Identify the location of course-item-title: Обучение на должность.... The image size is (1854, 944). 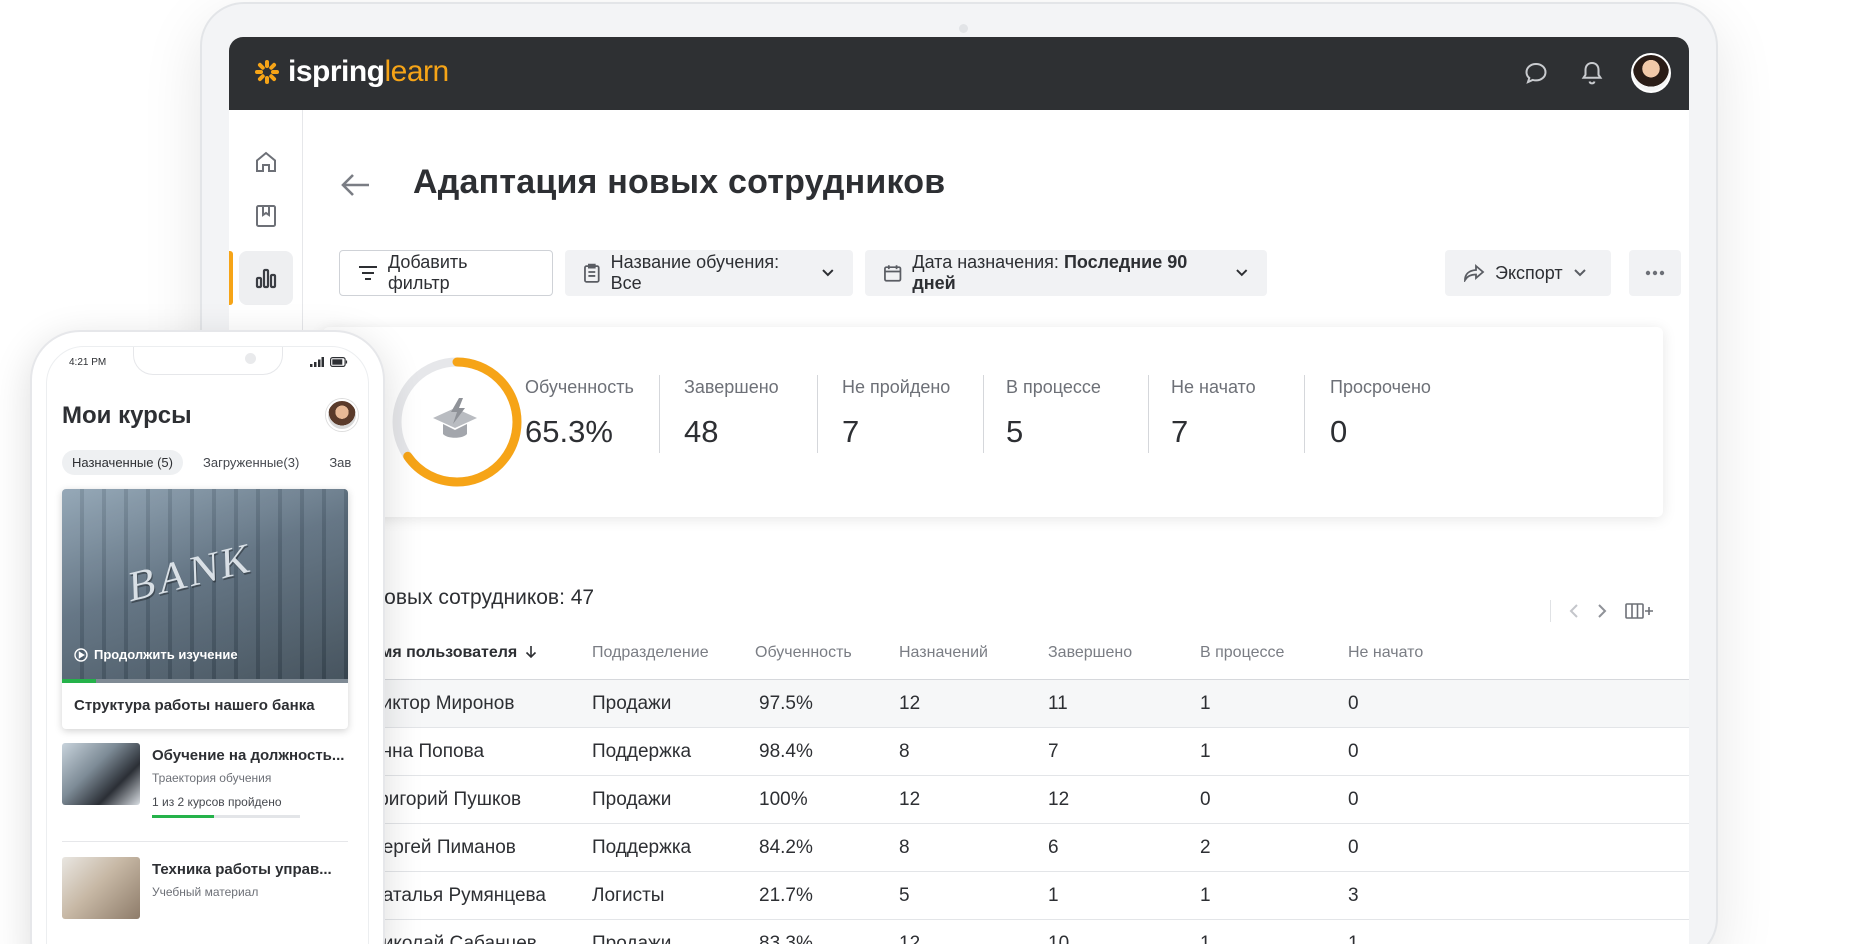
(248, 755).